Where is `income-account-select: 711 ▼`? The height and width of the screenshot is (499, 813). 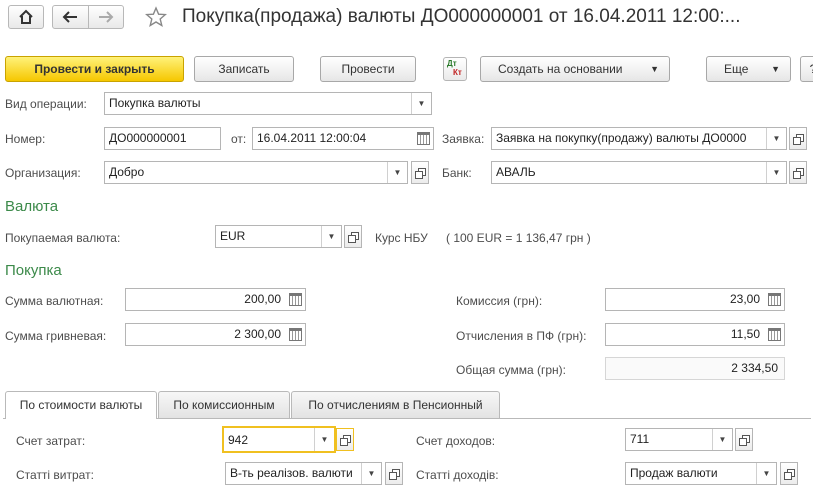
income-account-select: 711 ▼ is located at coordinates (679, 439).